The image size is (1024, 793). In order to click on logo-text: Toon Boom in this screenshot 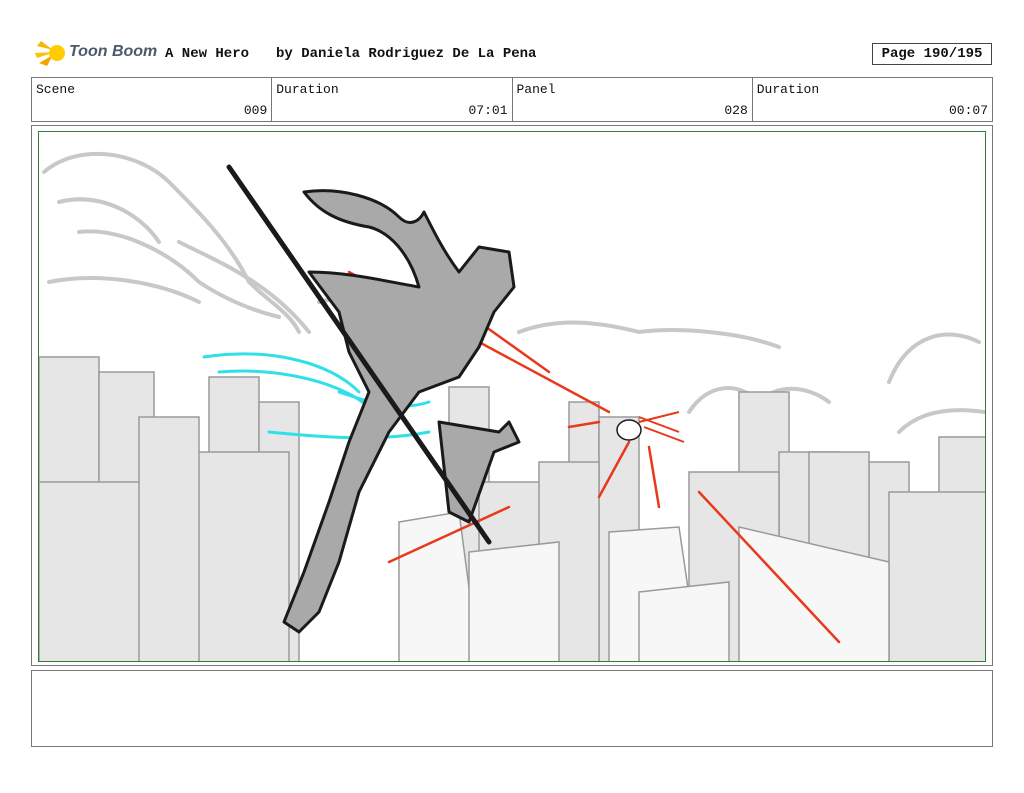, I will do `click(113, 51)`.